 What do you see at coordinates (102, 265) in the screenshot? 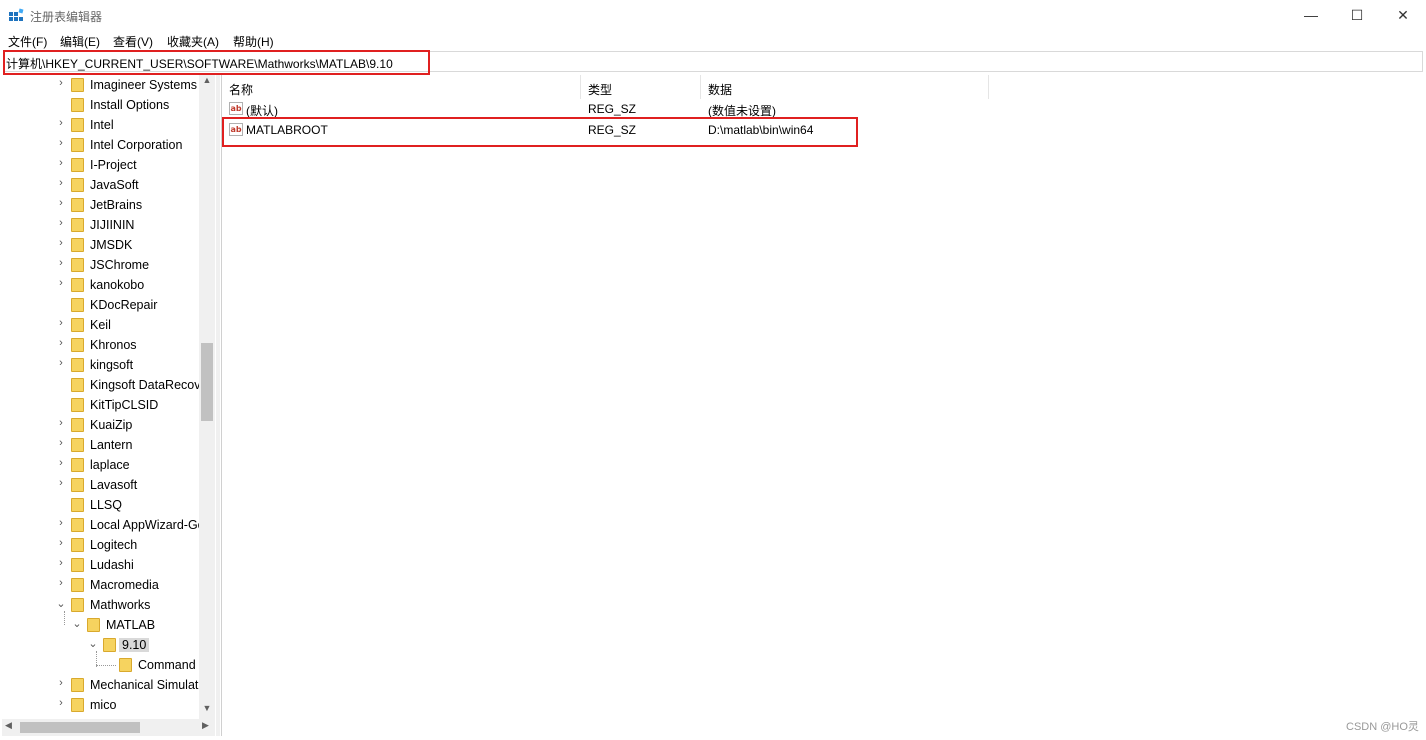
I see `tree-item: › JSChrome` at bounding box center [102, 265].